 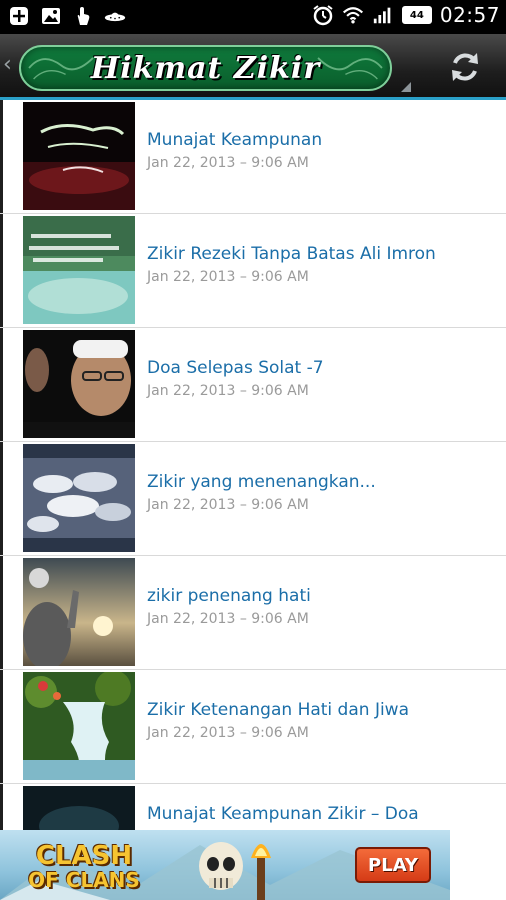 What do you see at coordinates (253, 17) in the screenshot?
I see `status-bar: 44 02:57` at bounding box center [253, 17].